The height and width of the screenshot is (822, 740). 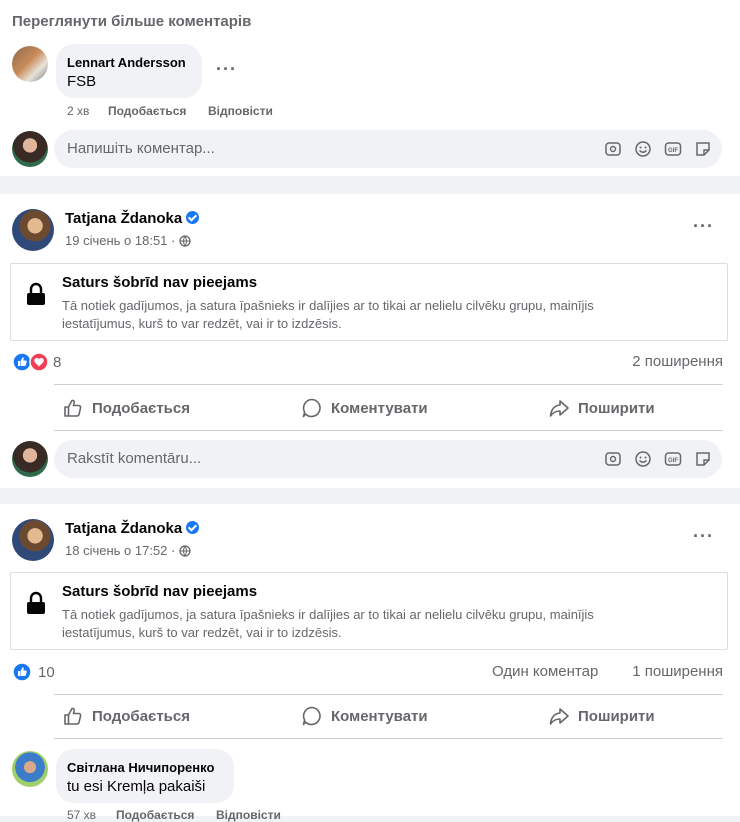 I want to click on reactions-summary: 10, so click(x=33, y=672).